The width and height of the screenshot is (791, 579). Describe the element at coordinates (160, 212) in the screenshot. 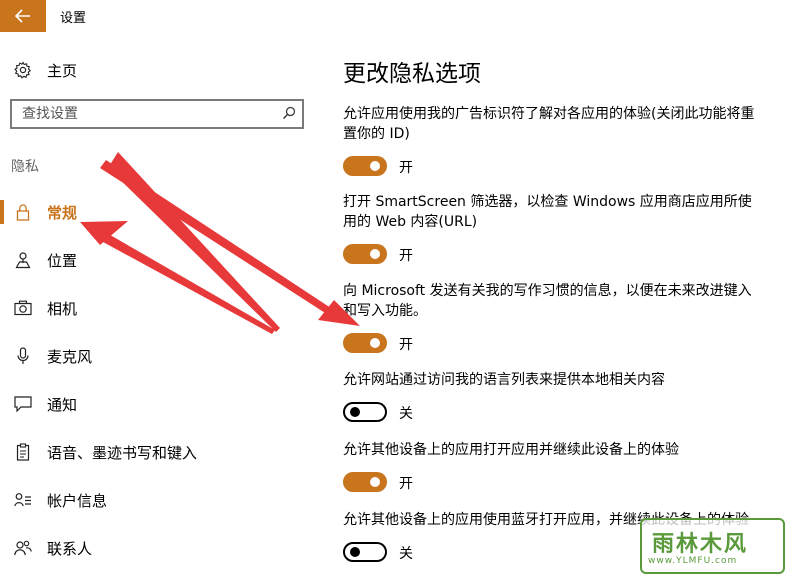

I see `sidebar-item-general: 常规` at that location.